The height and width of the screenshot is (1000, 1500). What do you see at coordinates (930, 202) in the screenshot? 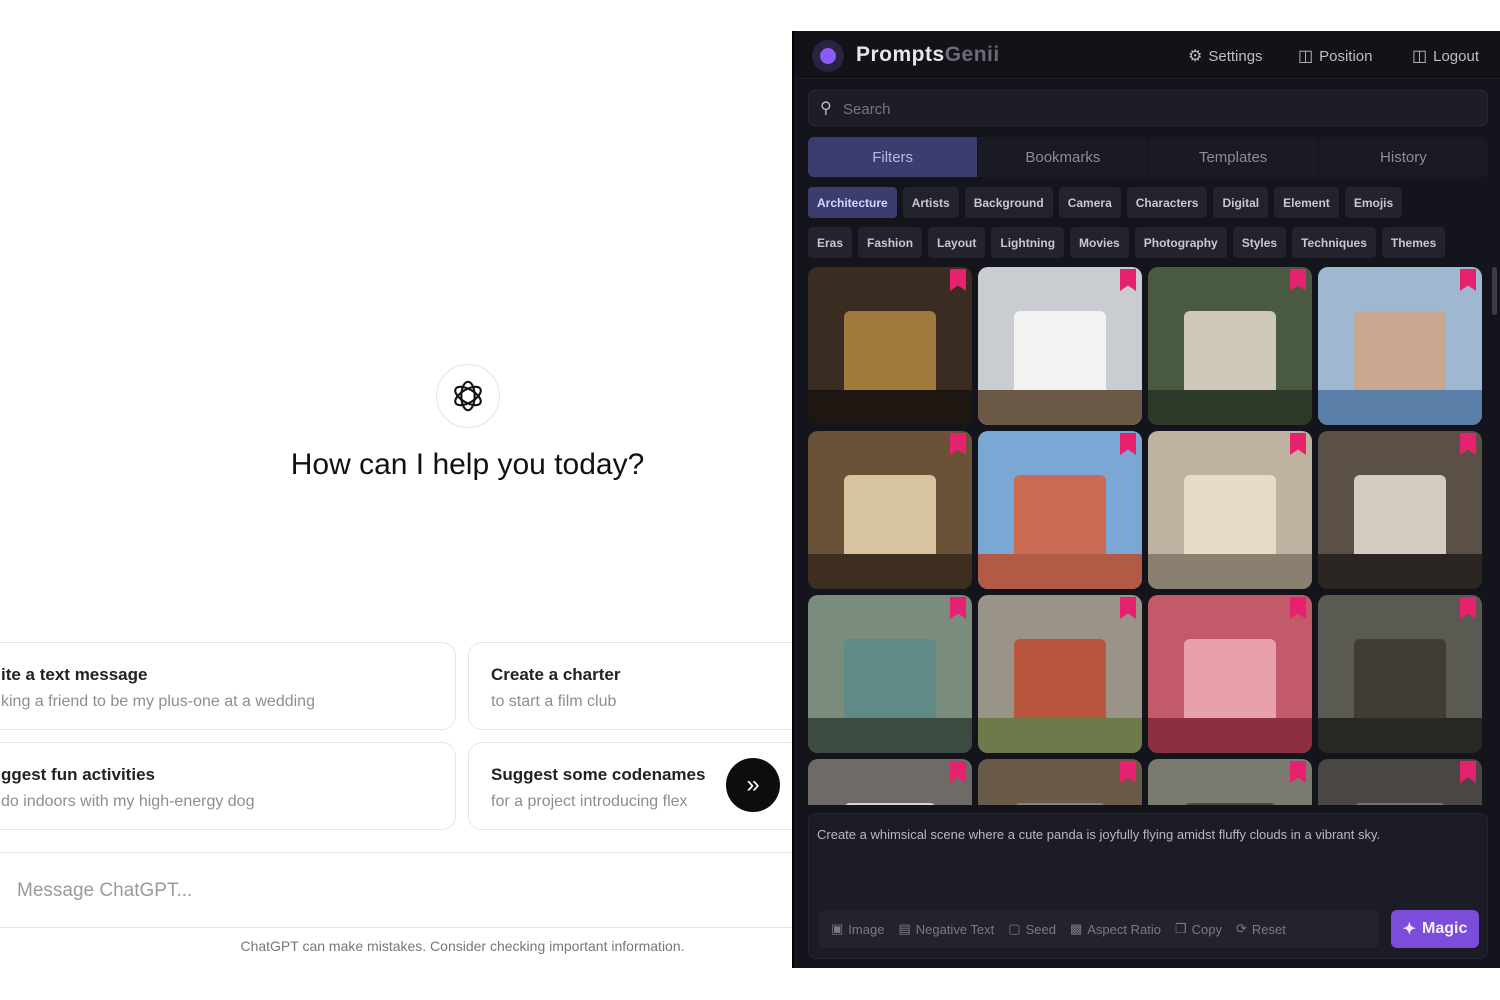
I see `chip-artists: Artists` at bounding box center [930, 202].